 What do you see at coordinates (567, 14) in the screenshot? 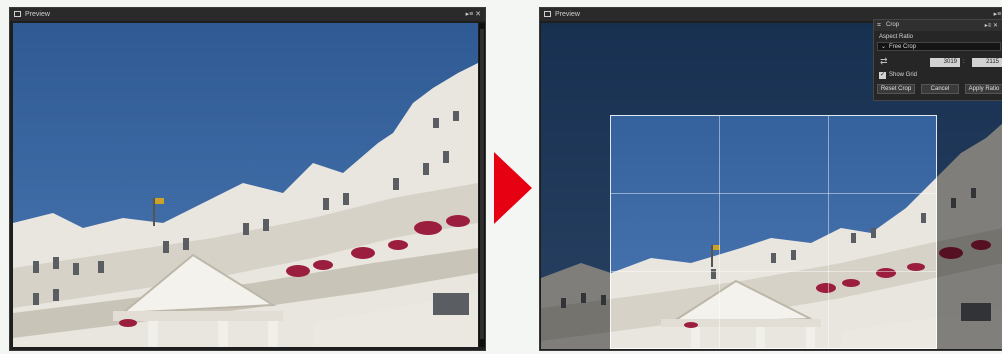
I see `right-window-title: Preview` at bounding box center [567, 14].